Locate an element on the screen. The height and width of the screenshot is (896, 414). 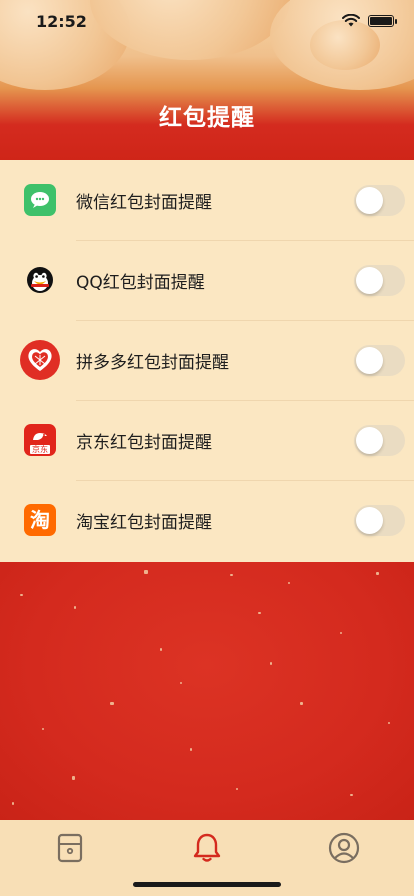
list-item: QQ红包封面提醒 is located at coordinates (207, 280).